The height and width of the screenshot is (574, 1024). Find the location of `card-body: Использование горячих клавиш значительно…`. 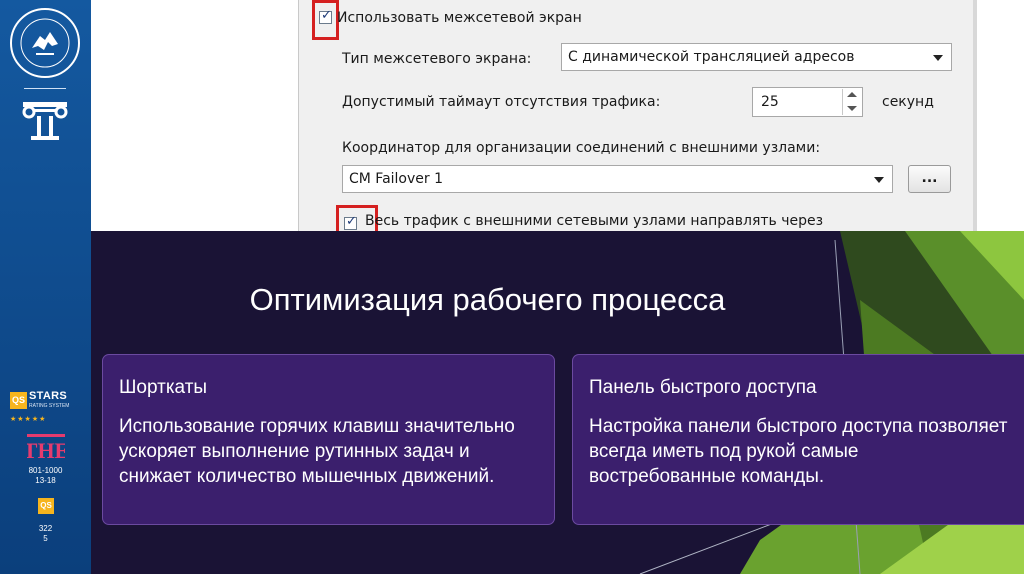

card-body: Использование горячих клавиш значительно… is located at coordinates (317, 451).